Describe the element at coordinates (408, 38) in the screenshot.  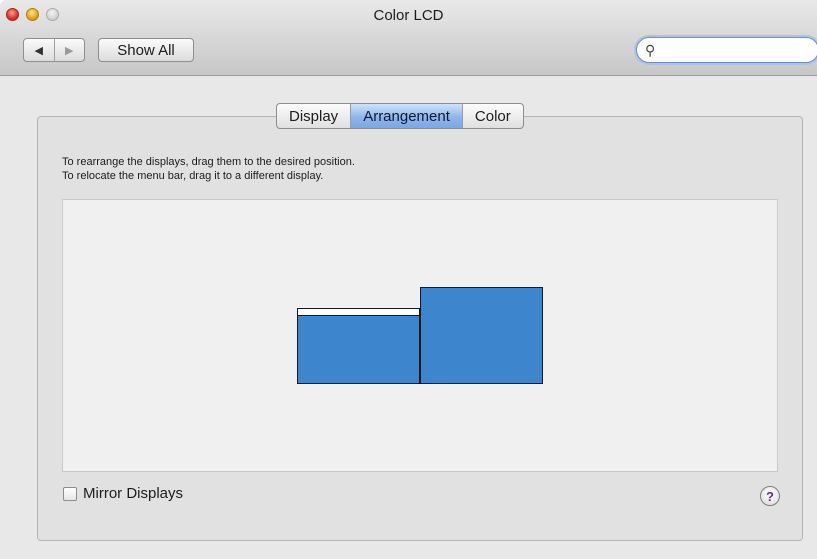
I see `window-toolbar: Color LCD ◀ ▶ Show All ⚲` at that location.